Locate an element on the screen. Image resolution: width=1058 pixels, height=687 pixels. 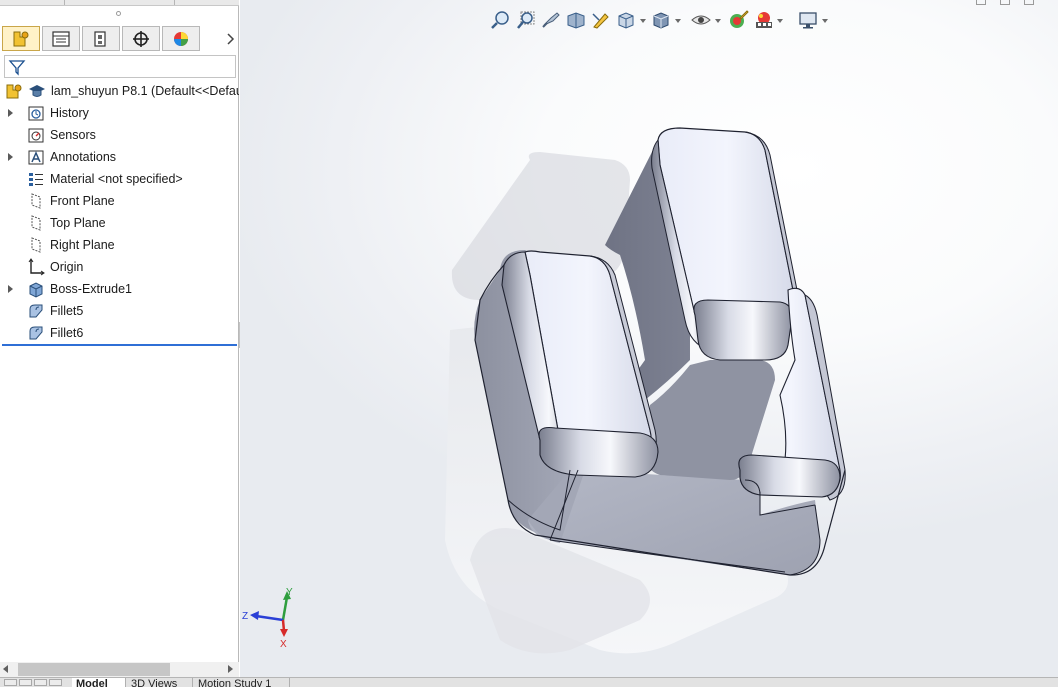
chevron-right-icon is located at coordinates (231, 39).